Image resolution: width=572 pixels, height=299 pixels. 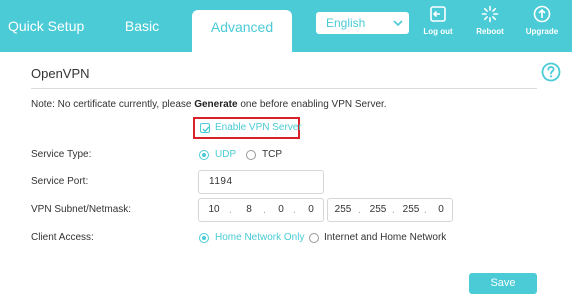 What do you see at coordinates (490, 14) in the screenshot?
I see `reboot-icon` at bounding box center [490, 14].